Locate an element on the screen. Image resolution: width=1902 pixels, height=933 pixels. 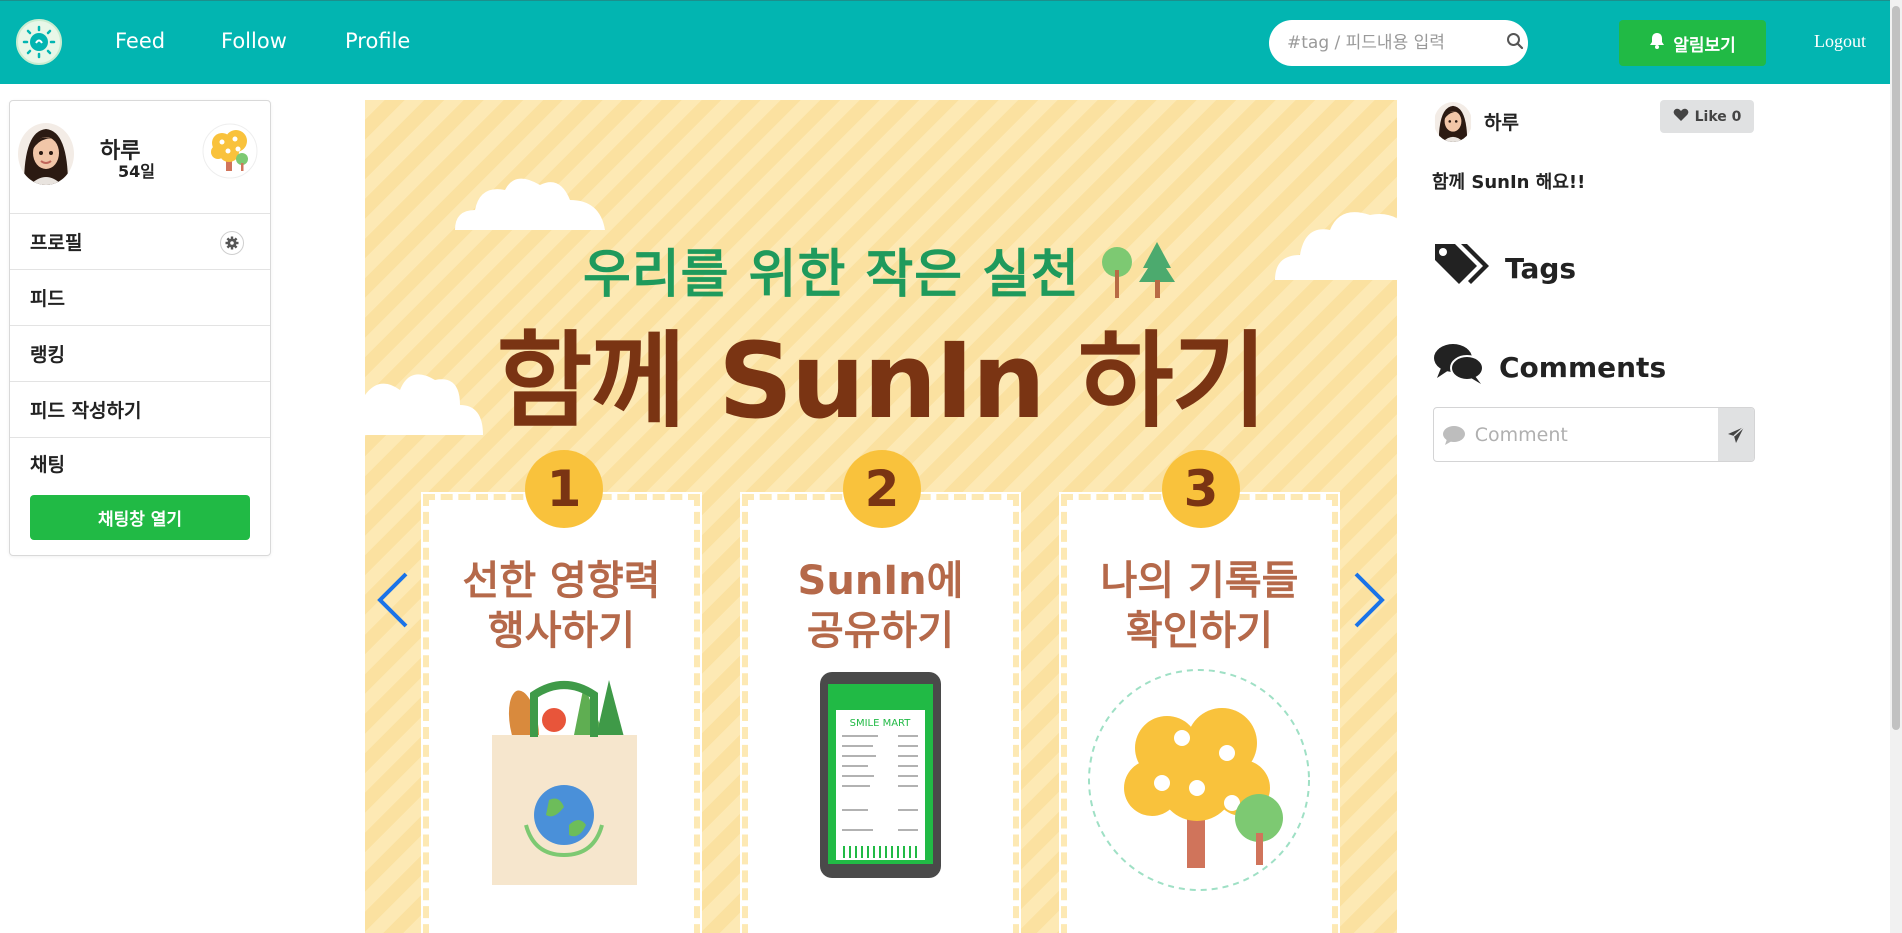
comments-section: Comments is located at coordinates (1549, 367).